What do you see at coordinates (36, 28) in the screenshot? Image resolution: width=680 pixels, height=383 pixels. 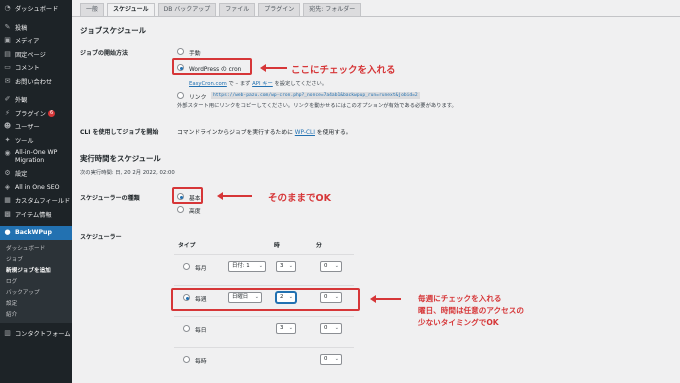 I see `sidebar-item-posts: ✎ 投稿` at bounding box center [36, 28].